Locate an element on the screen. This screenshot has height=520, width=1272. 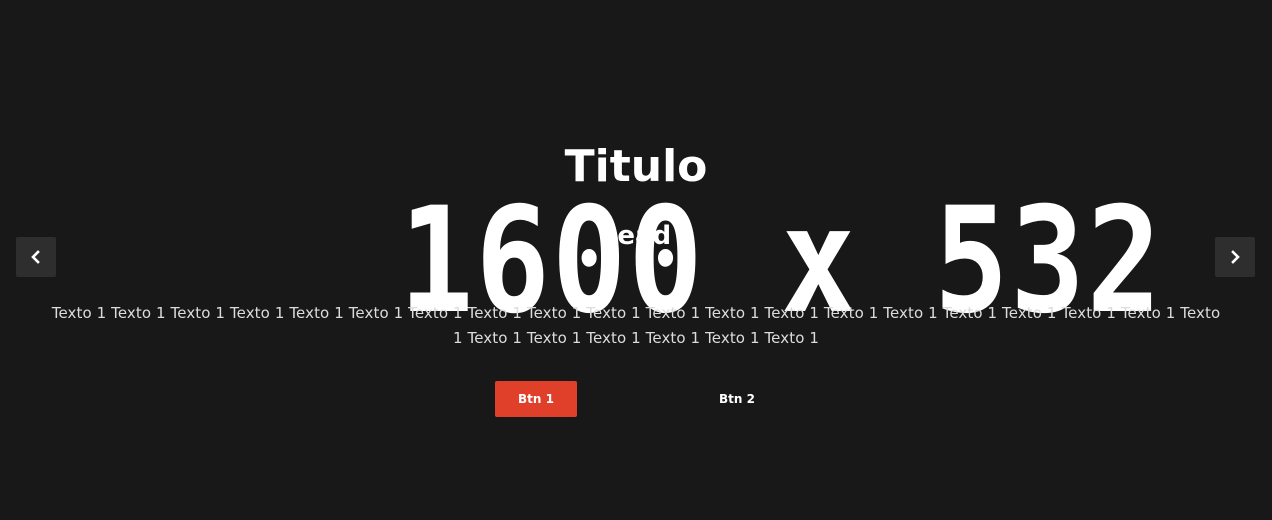
chevron-right-icon is located at coordinates (1235, 257).